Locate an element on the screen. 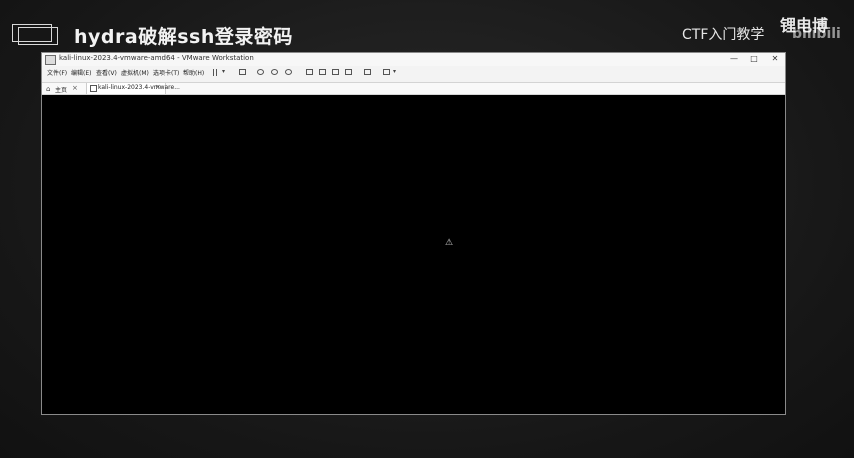  maximize-button: □ is located at coordinates (754, 59).